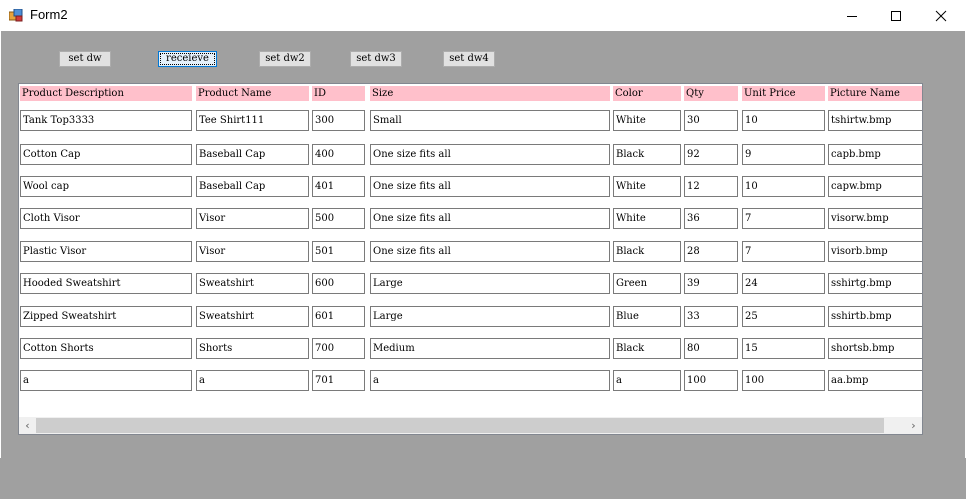  I want to click on minimize-button, so click(852, 15).